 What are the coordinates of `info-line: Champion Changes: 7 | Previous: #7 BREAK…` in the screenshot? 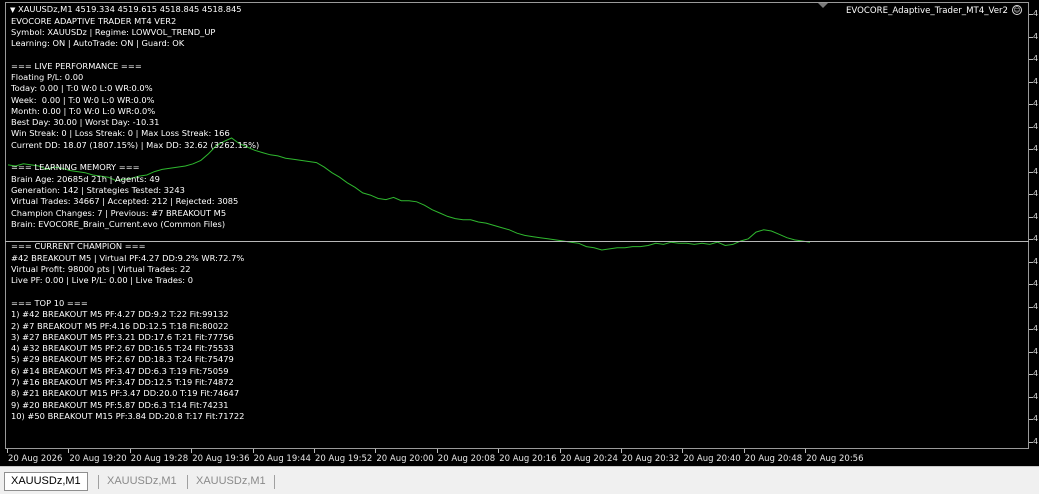 It's located at (119, 212).